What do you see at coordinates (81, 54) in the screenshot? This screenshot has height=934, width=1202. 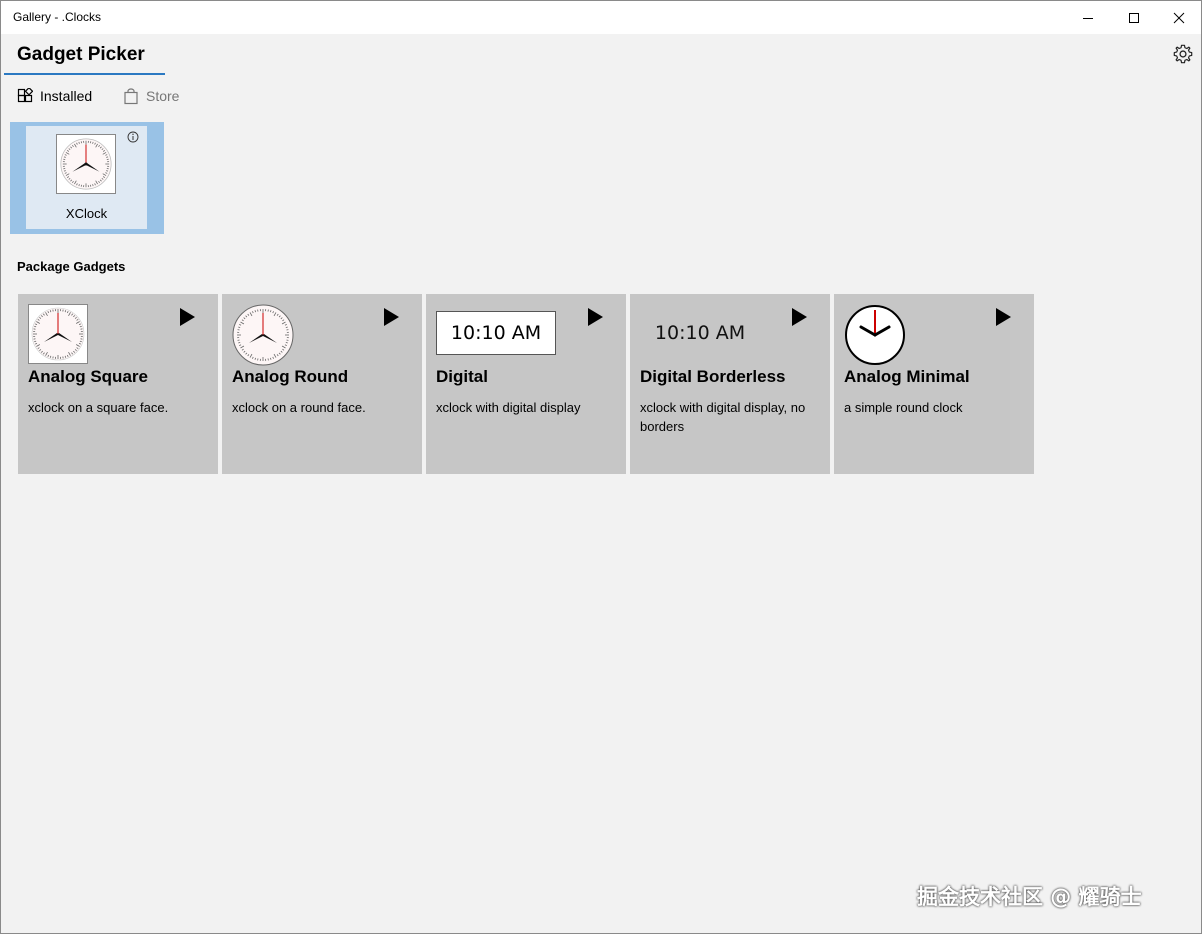 I see `page-title: Gadget Picker` at bounding box center [81, 54].